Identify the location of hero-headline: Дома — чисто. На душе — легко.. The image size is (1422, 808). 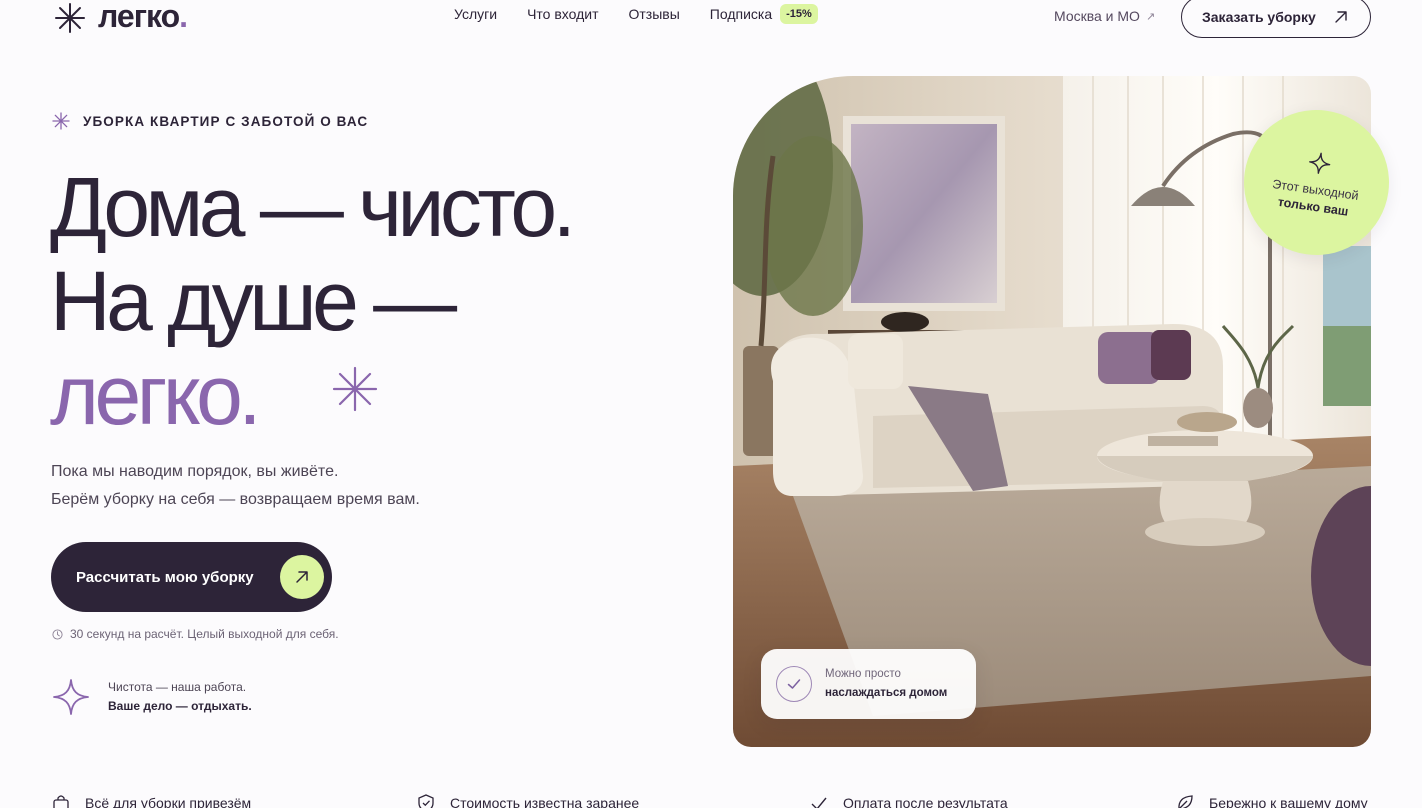
(313, 301).